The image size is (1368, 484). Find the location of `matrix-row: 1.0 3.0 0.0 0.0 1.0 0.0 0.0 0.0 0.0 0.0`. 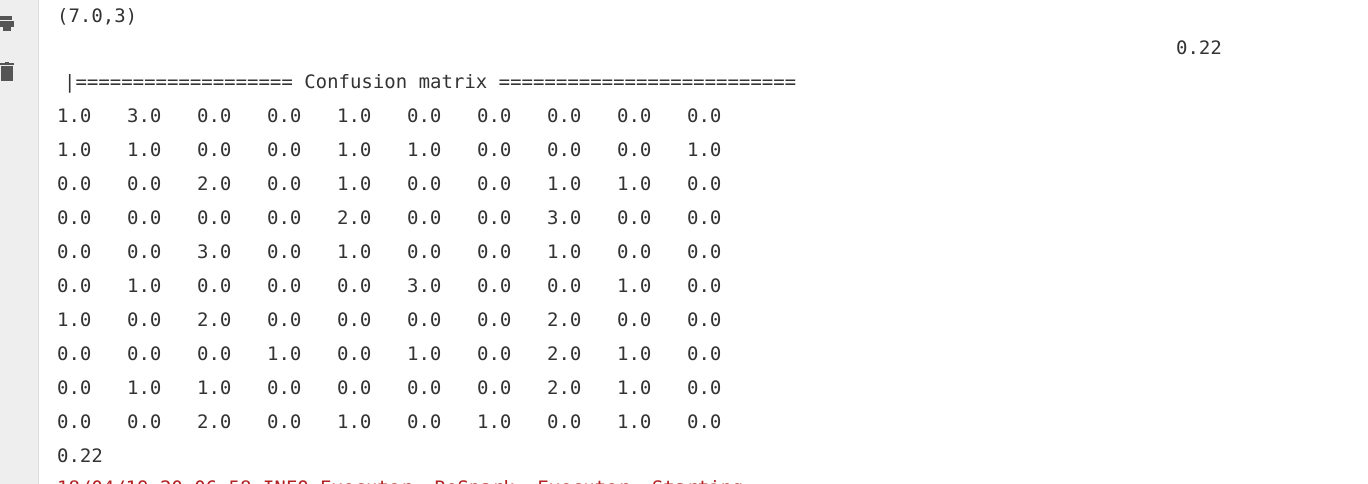

matrix-row: 1.0 3.0 0.0 0.0 1.0 0.0 0.0 0.0 0.0 0.0 is located at coordinates (407, 121).